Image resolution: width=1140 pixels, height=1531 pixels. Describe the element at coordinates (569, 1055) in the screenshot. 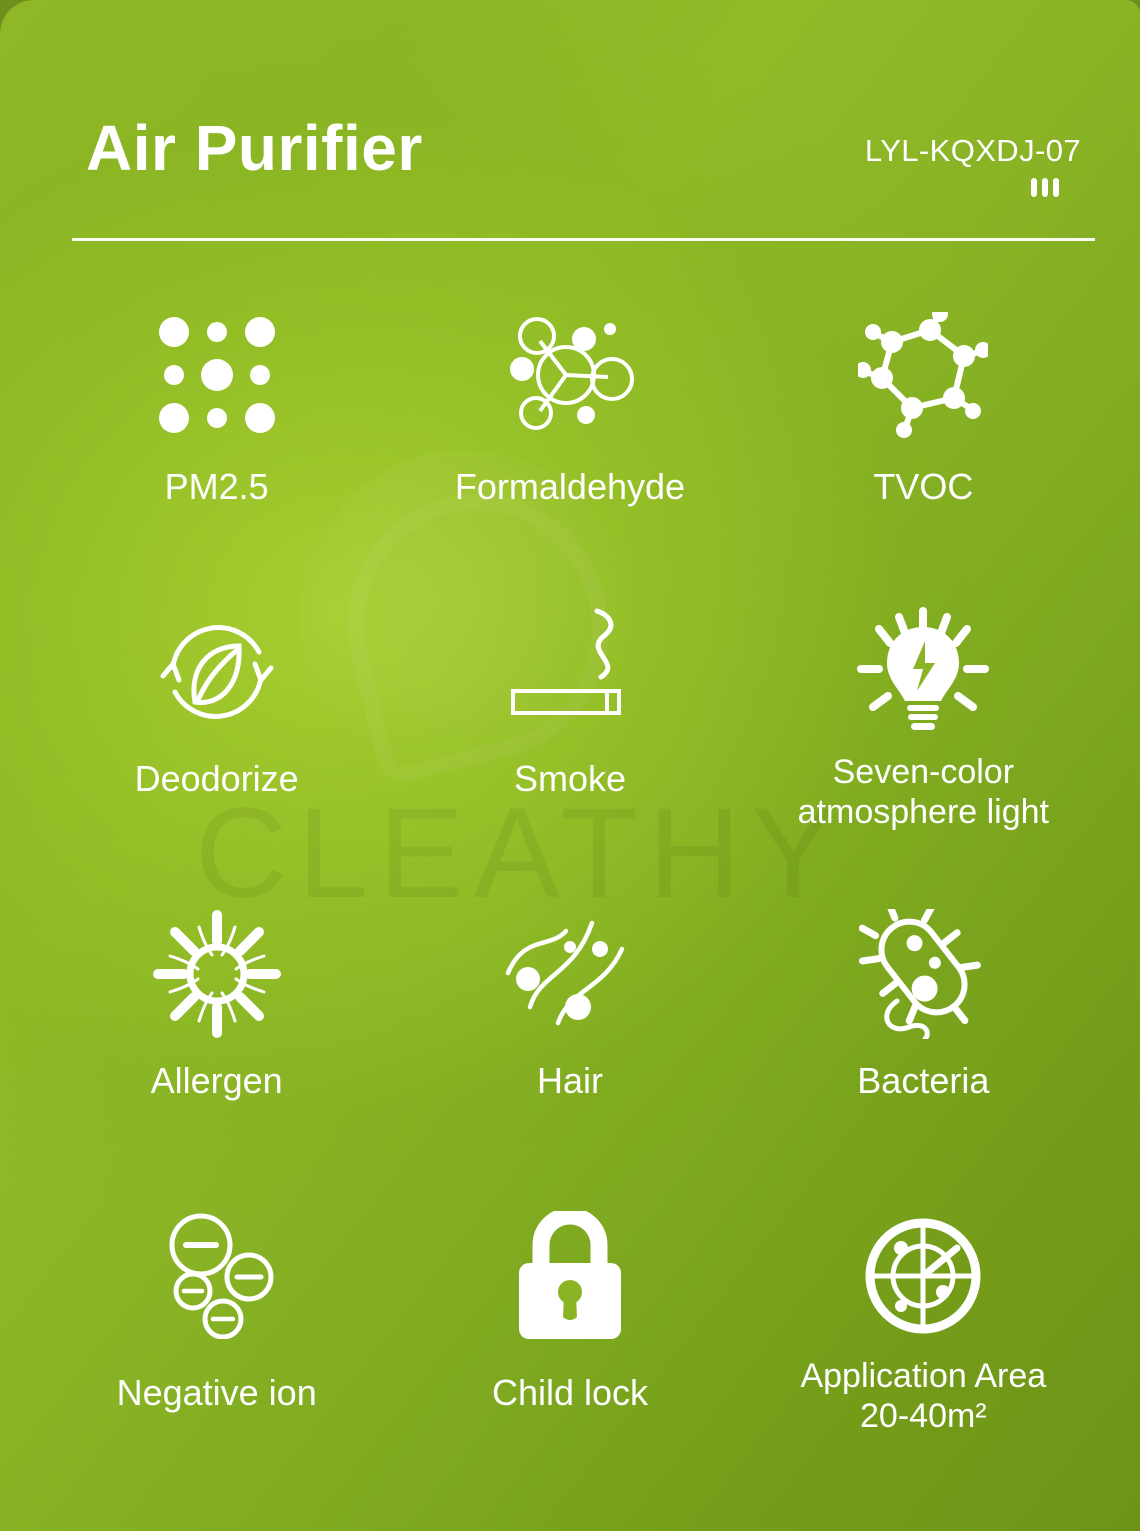

I see `feature-item-hair: Hair` at that location.